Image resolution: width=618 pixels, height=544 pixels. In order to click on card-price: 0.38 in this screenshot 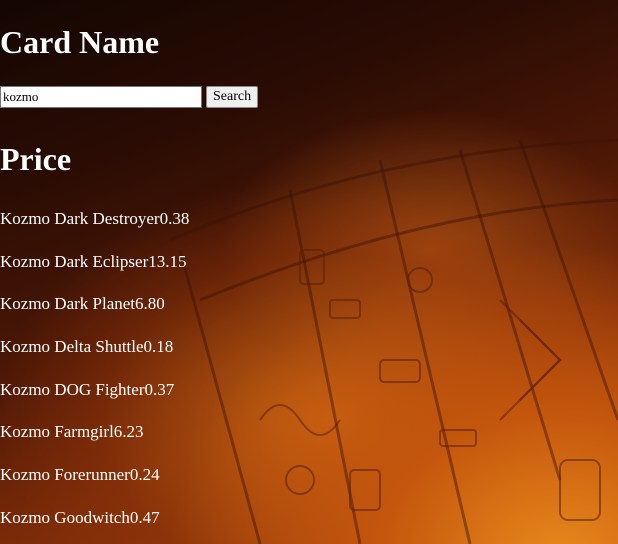, I will do `click(174, 218)`.